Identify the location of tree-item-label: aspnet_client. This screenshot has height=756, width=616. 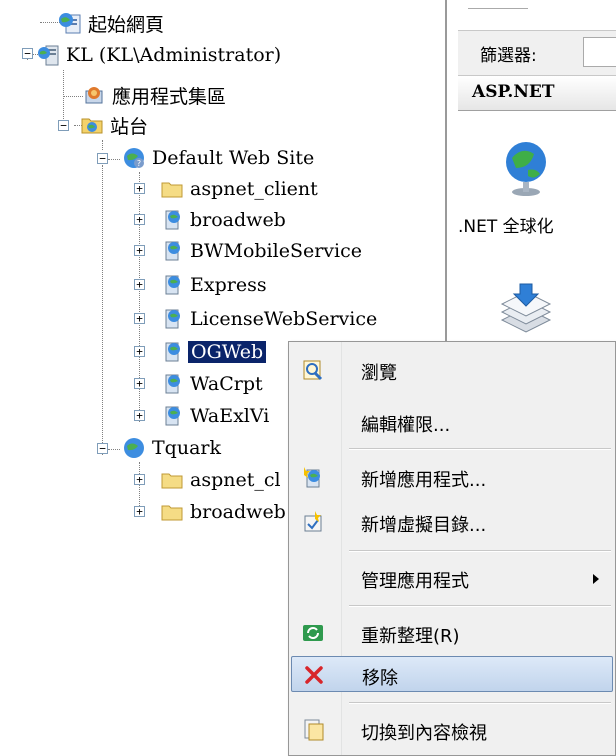
(254, 189).